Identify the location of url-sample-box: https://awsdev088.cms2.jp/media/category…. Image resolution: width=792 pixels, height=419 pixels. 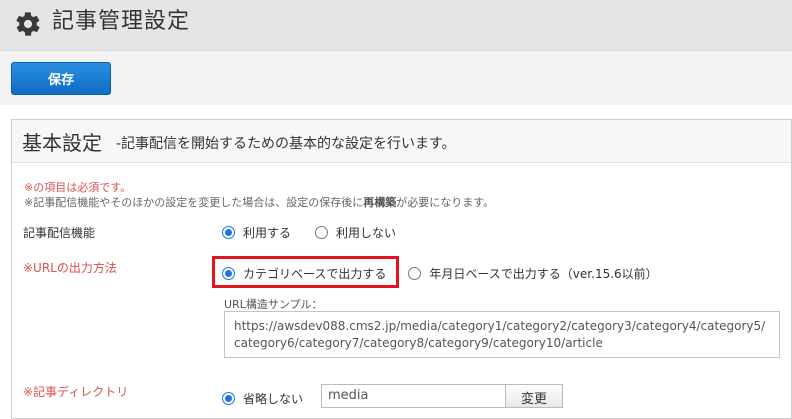
(502, 334).